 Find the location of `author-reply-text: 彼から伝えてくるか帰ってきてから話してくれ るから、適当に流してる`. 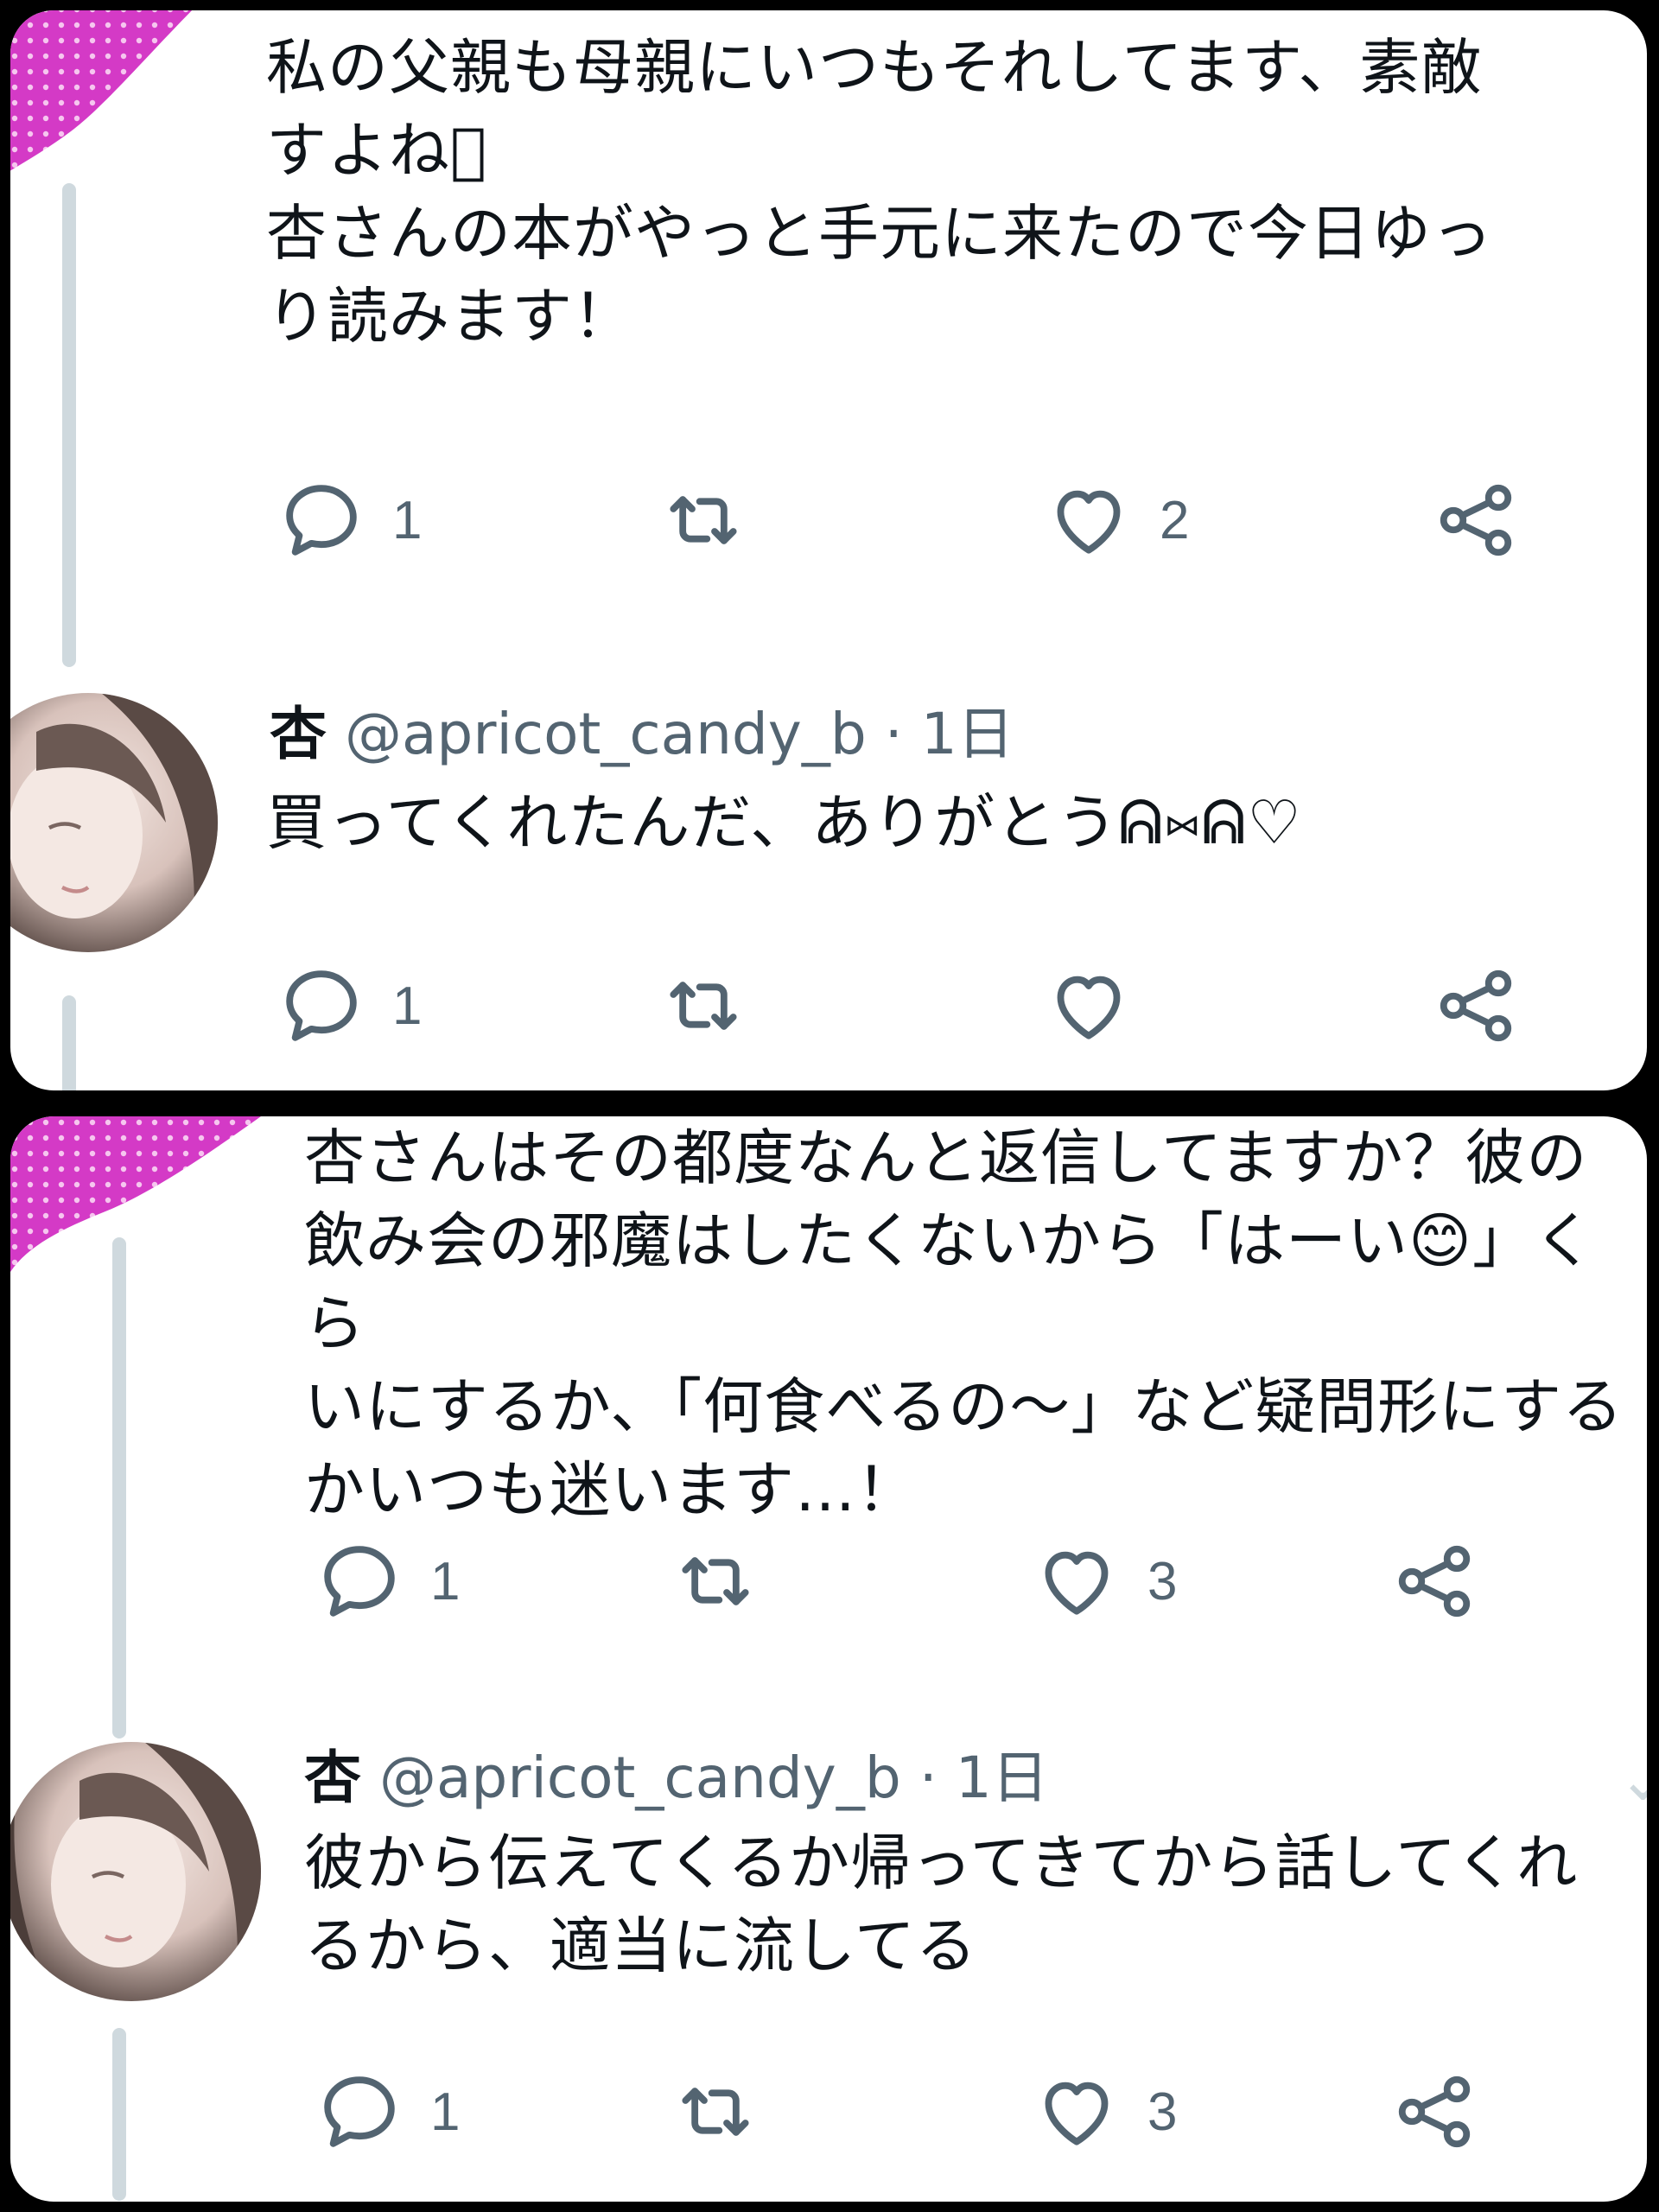

author-reply-text: 彼から伝えてくるか帰ってきてから話してくれ るから、適当に流してる is located at coordinates (941, 1904).